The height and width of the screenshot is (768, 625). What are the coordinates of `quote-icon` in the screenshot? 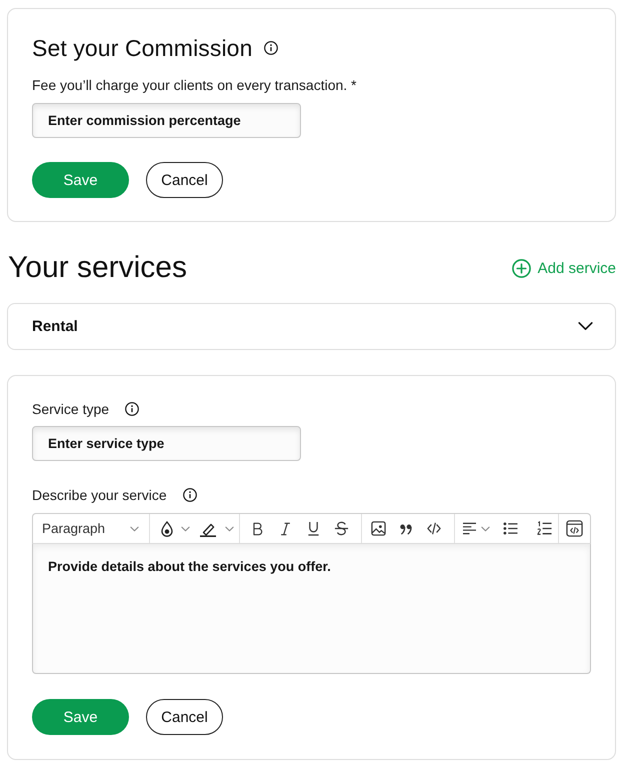 It's located at (406, 528).